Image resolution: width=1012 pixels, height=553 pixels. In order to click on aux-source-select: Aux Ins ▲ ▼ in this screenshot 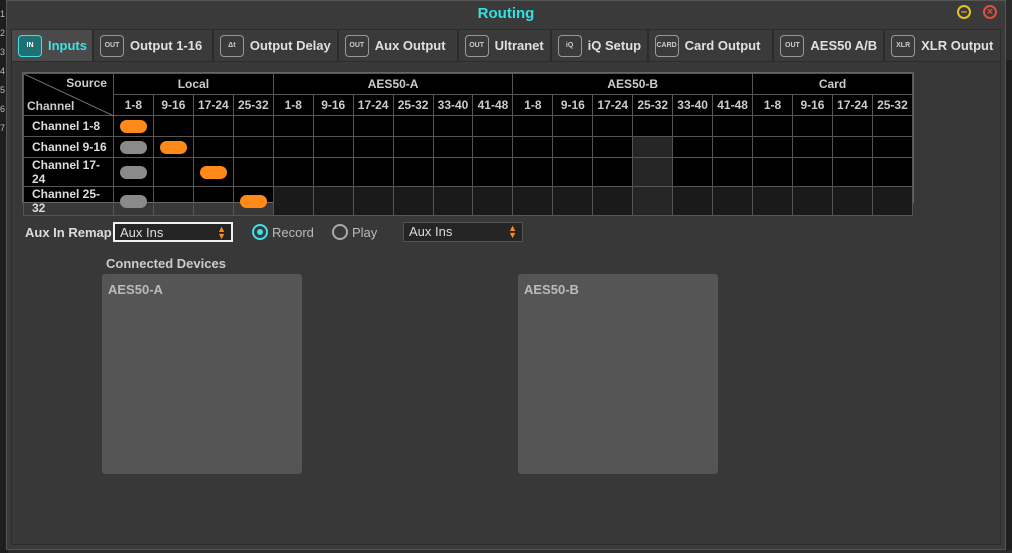, I will do `click(463, 232)`.